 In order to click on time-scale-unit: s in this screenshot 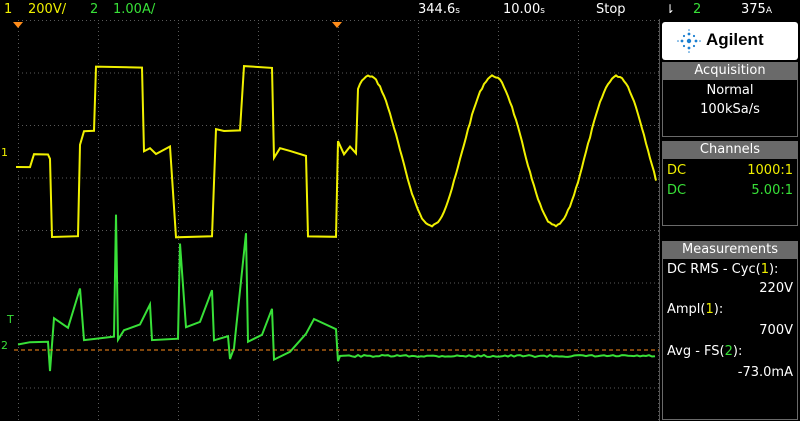, I will do `click(542, 11)`.